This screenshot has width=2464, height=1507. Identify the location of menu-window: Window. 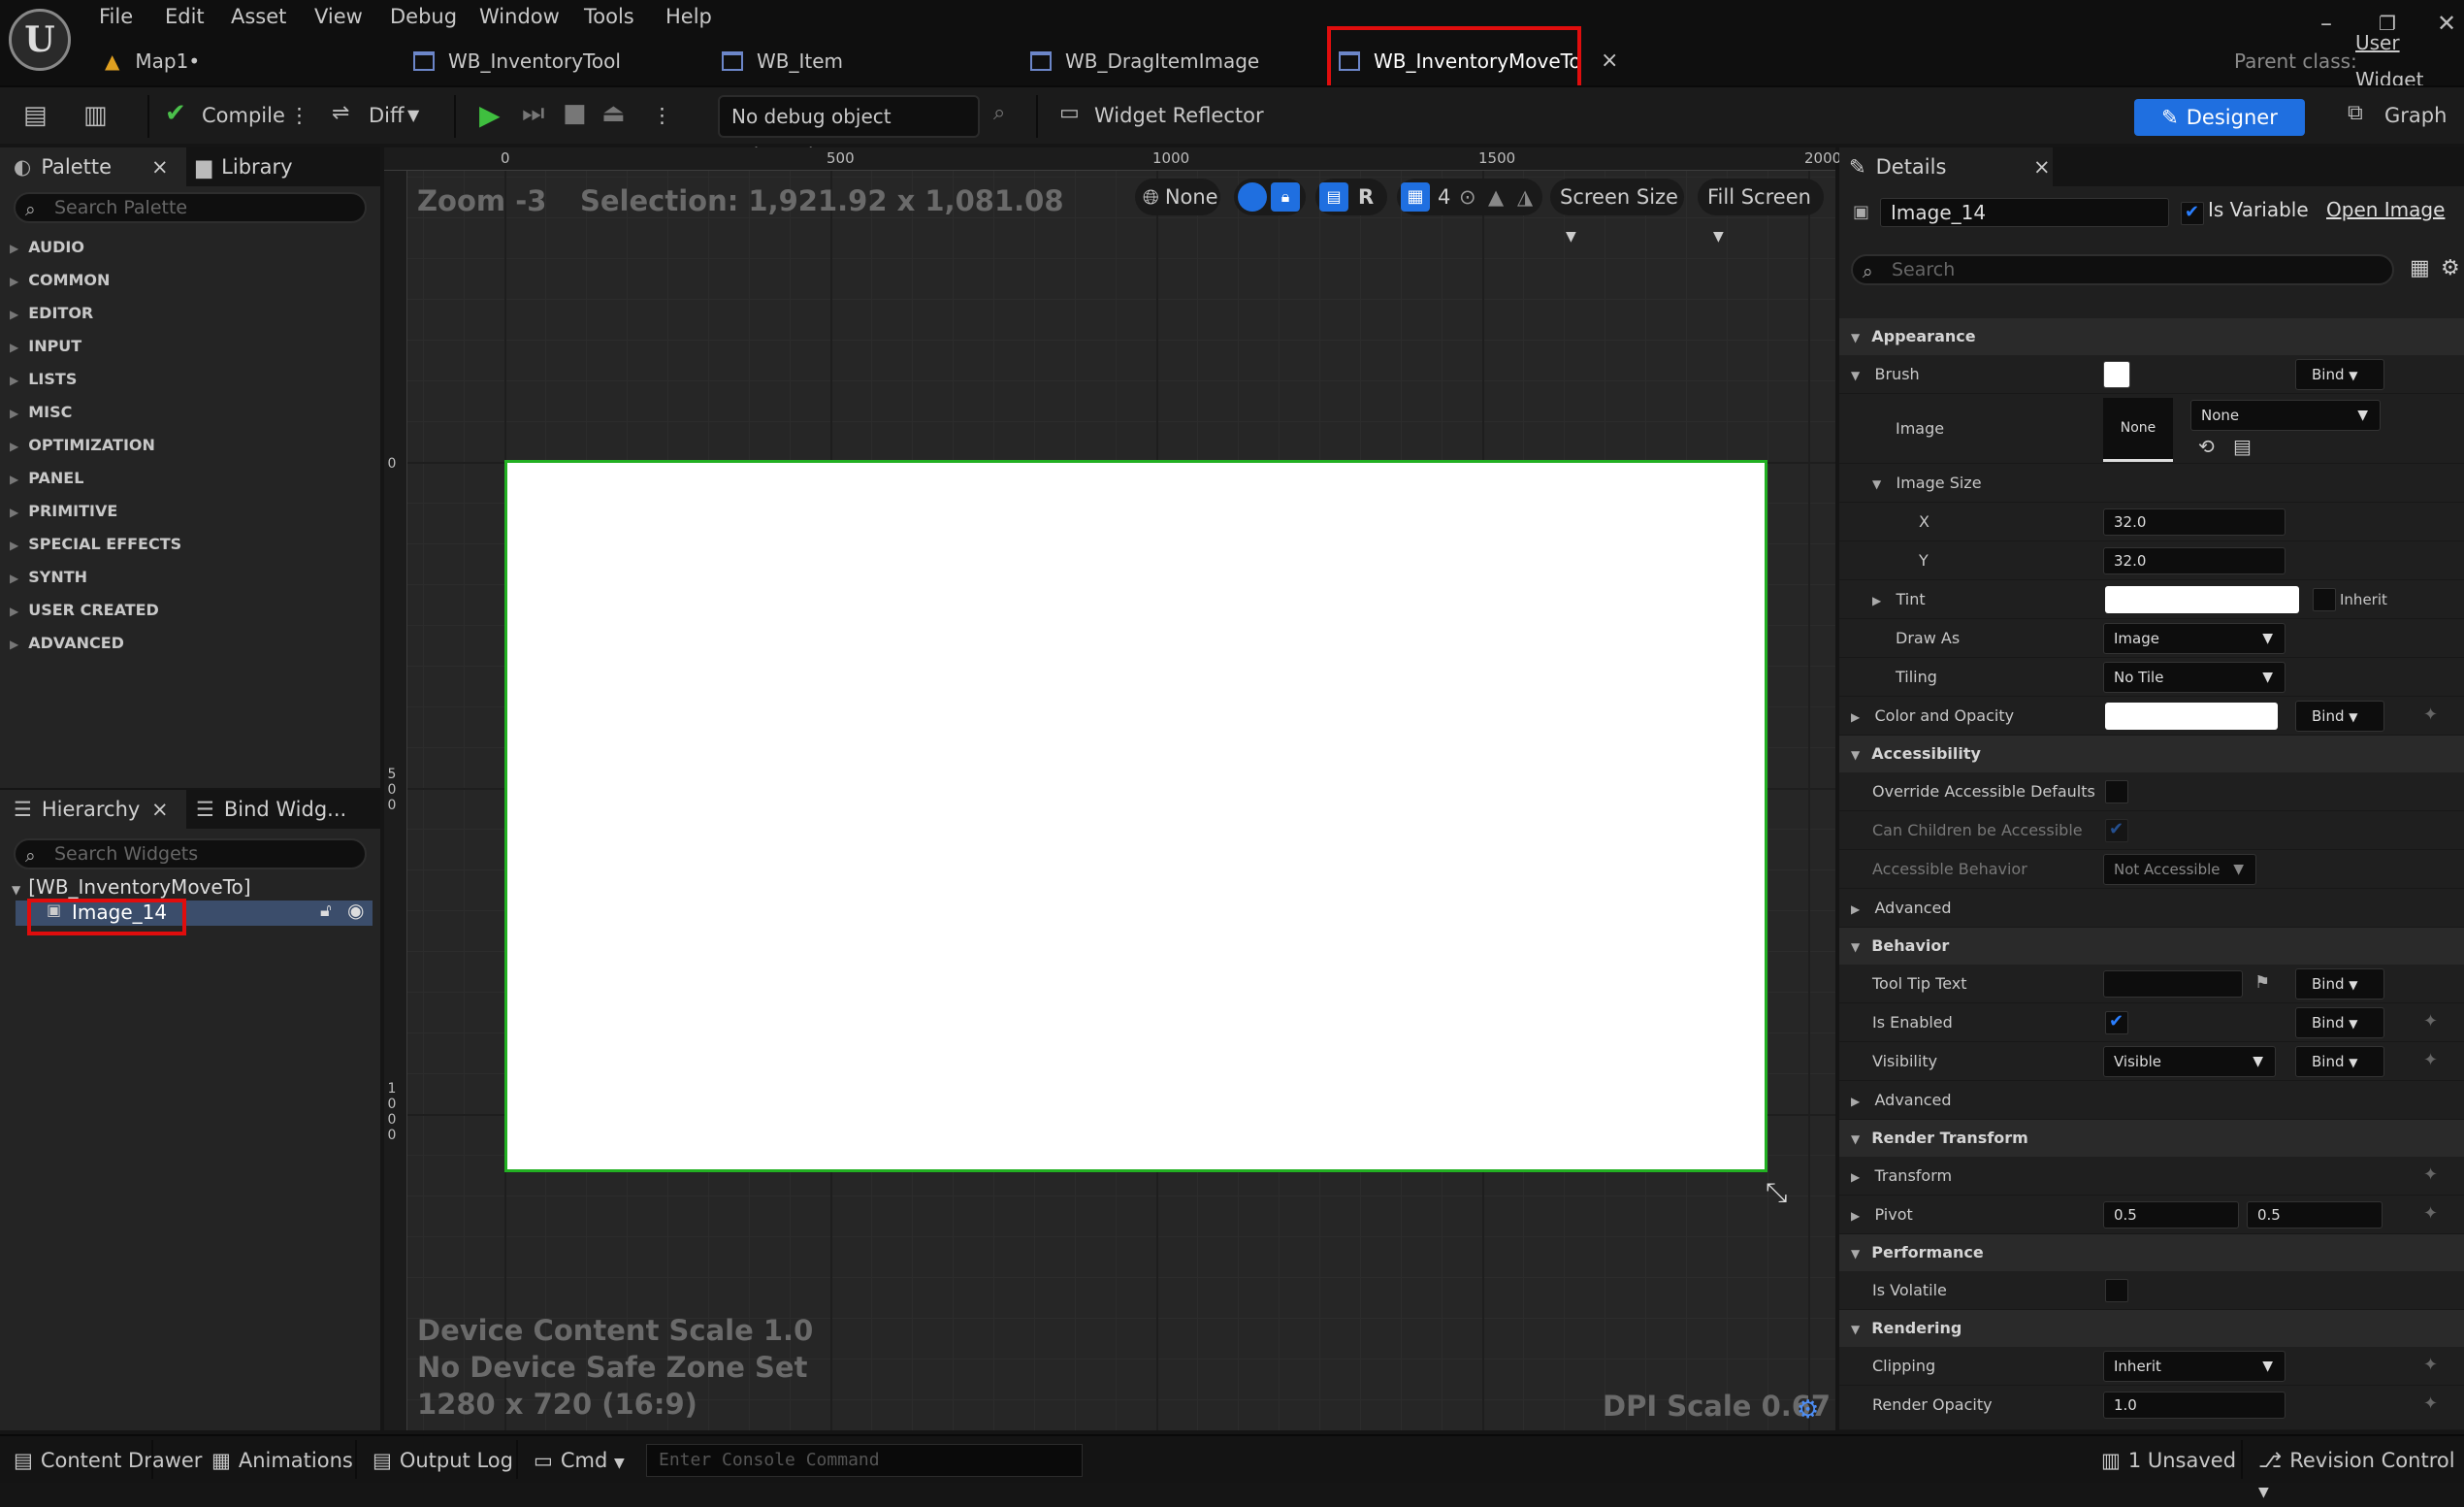
(519, 16).